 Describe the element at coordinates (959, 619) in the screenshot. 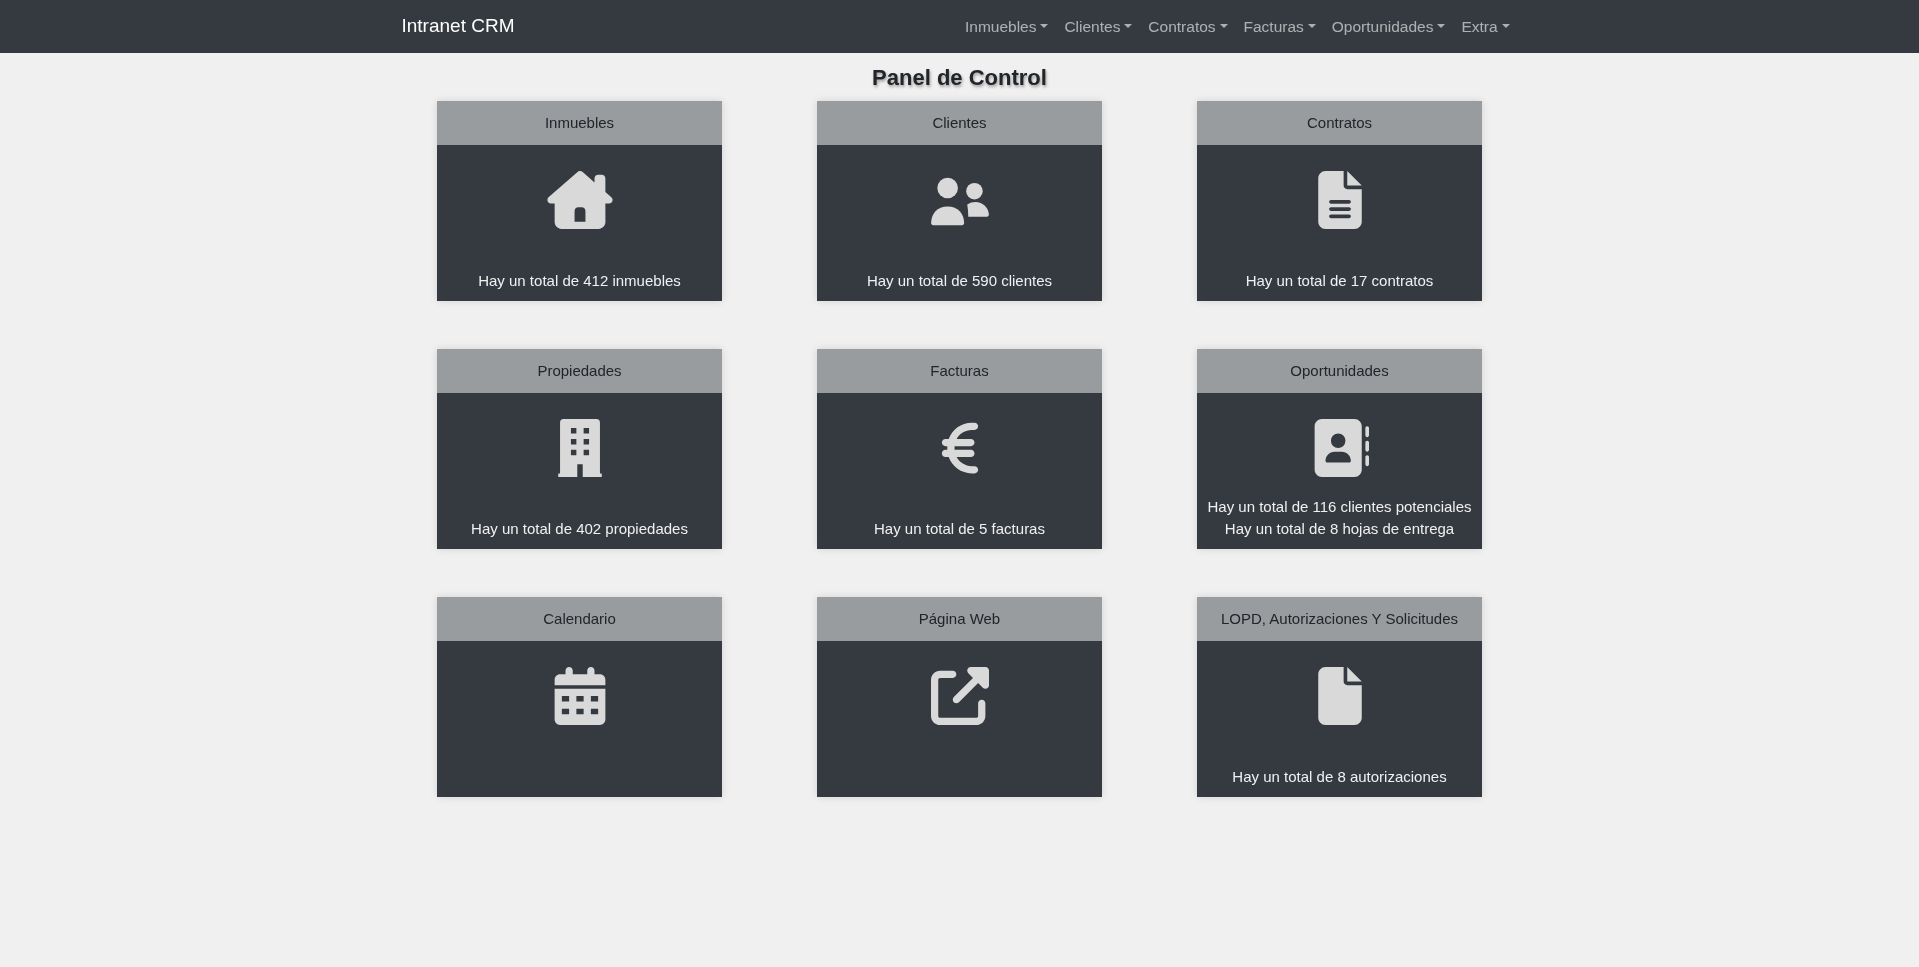

I see `card-header: Página Web` at that location.